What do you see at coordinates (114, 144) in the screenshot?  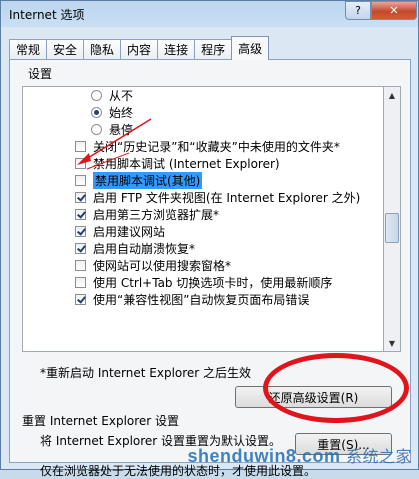 I see `annotation-arrow` at bounding box center [114, 144].